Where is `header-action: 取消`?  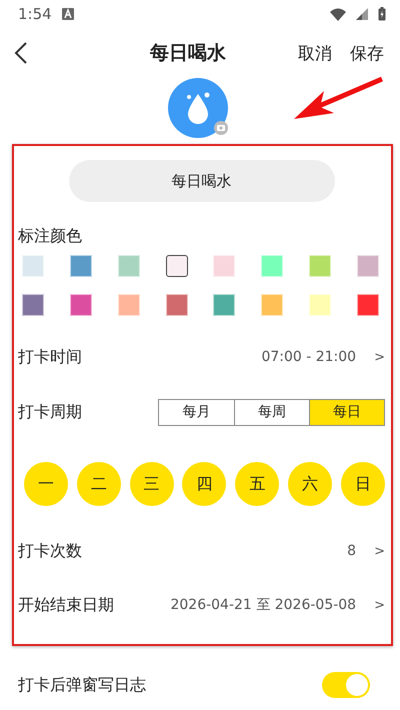 header-action: 取消 is located at coordinates (306, 53).